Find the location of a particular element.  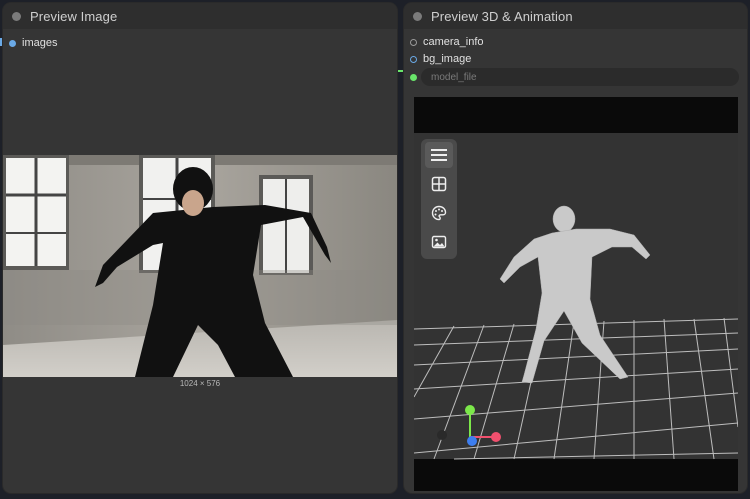

menu-button is located at coordinates (439, 155).